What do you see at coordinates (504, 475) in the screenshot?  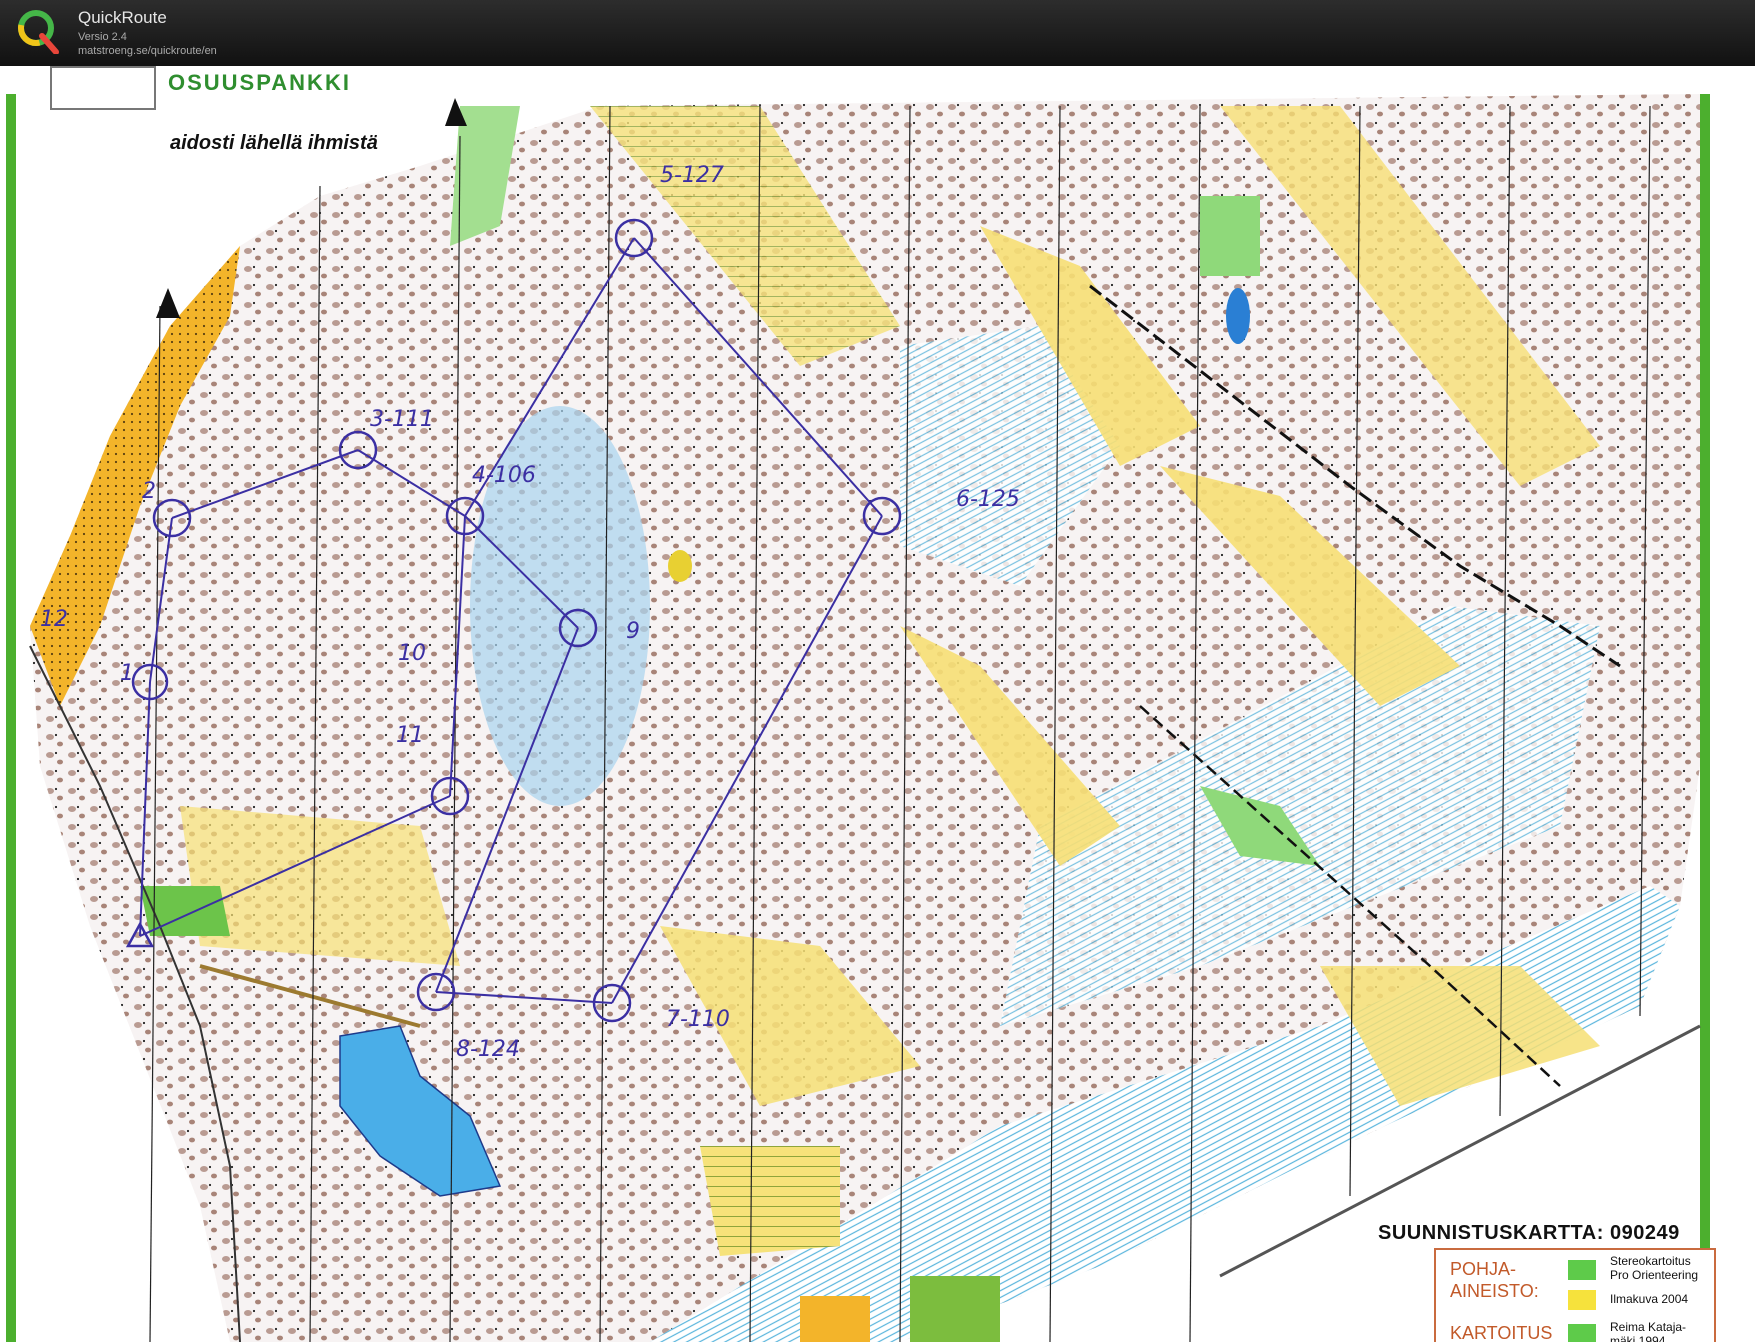 I see `control-label-4: 4-106` at bounding box center [504, 475].